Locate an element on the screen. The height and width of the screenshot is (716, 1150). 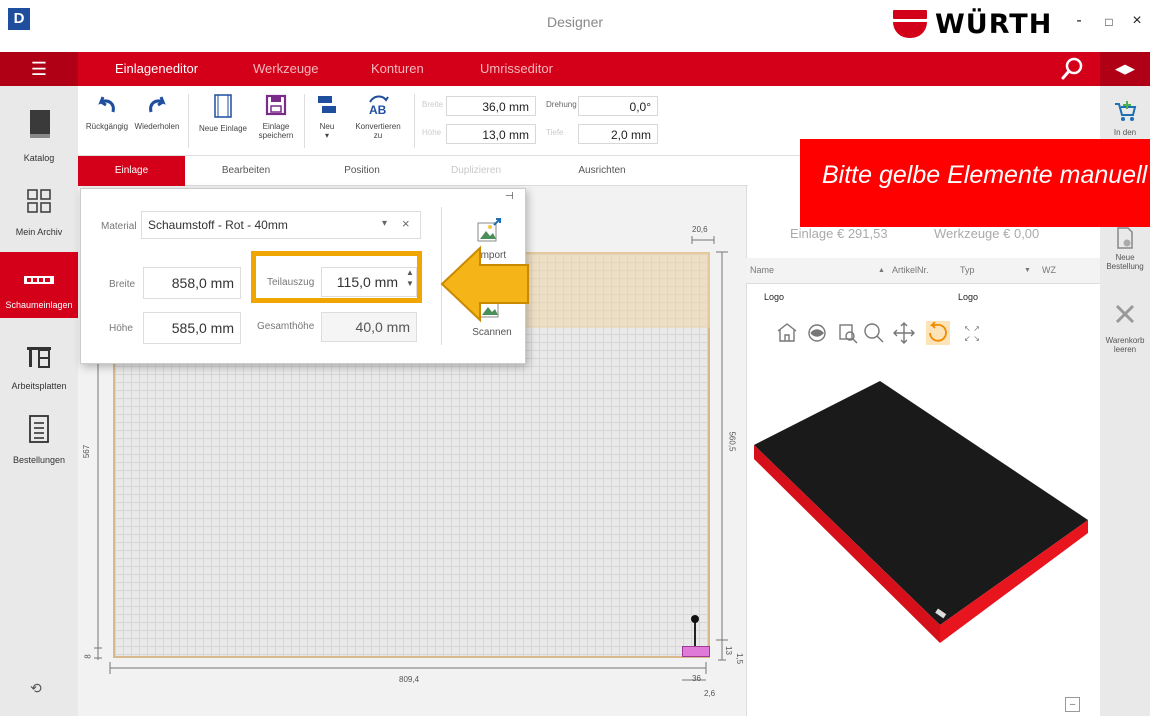
sidebar-item-bestellungen: Bestellungen is located at coordinates (39, 451).